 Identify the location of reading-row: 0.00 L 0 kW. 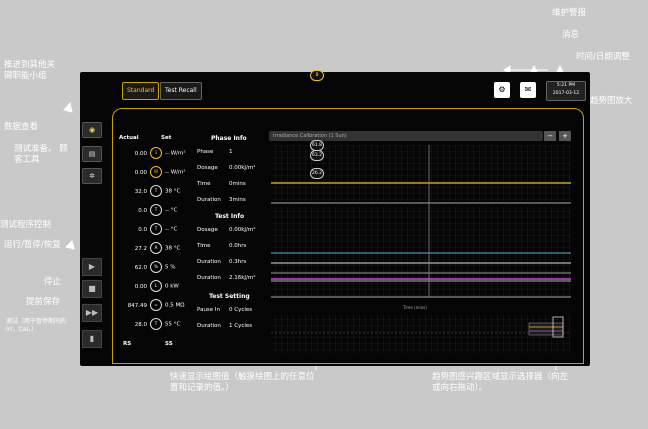
(146, 286).